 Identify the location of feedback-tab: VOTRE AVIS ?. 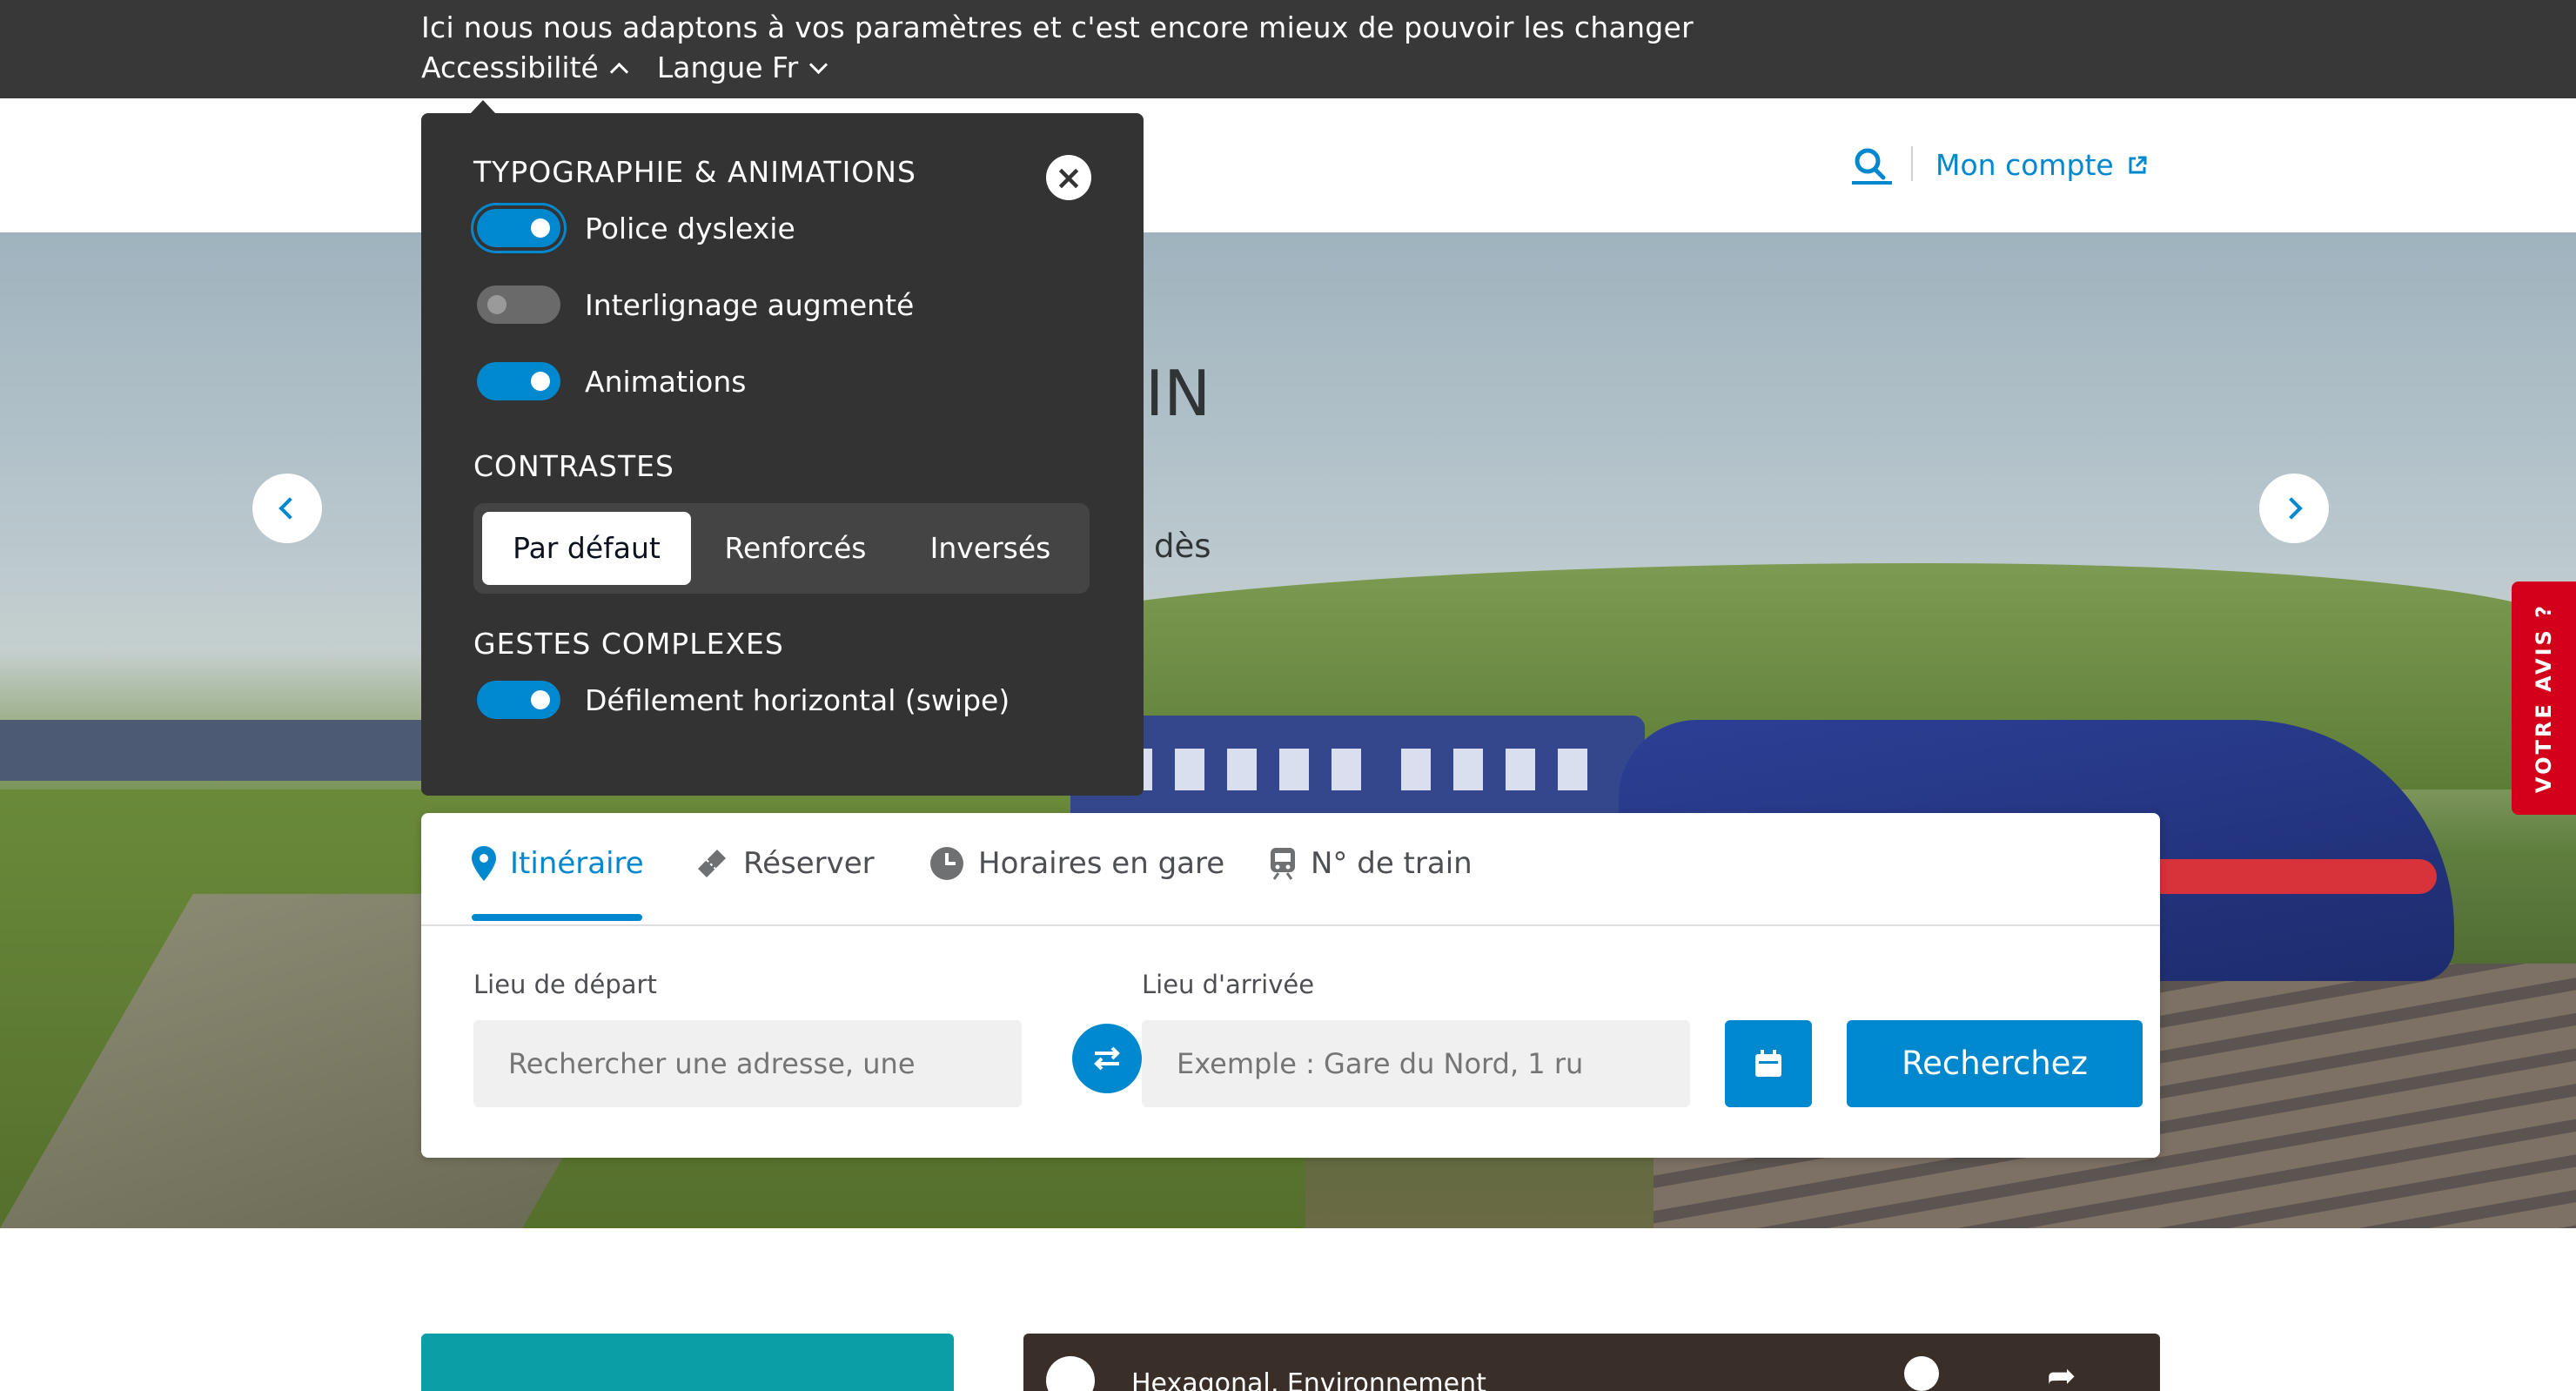
(2544, 698).